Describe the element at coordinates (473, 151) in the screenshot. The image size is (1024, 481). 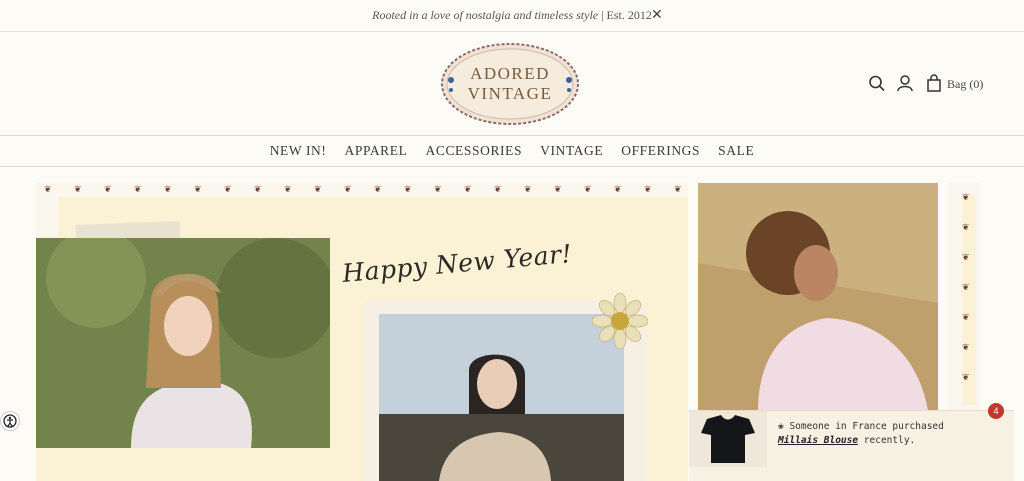
I see `nav-item-accessories: ACCESSORIES` at that location.